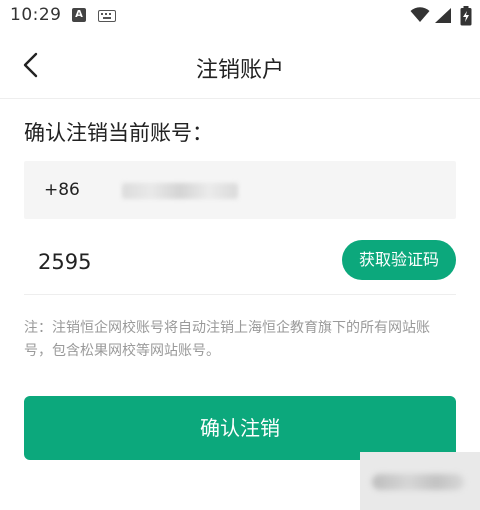 Image resolution: width=480 pixels, height=510 pixels. I want to click on signal-icon, so click(443, 15).